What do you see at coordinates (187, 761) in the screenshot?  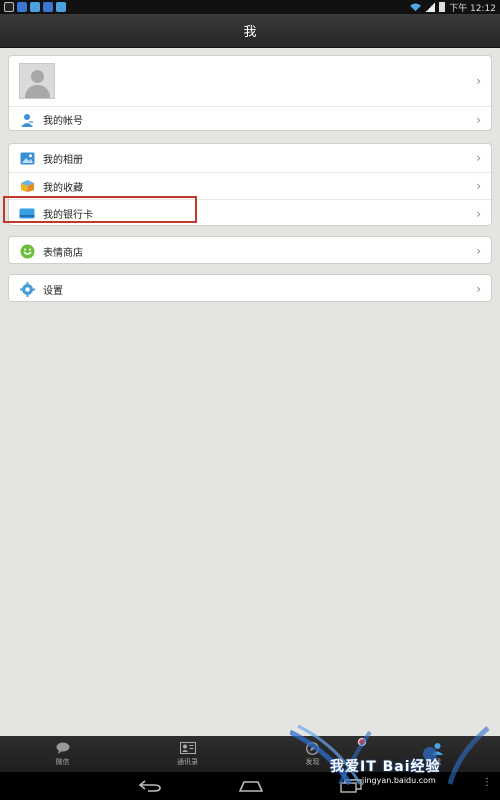 I see `tab-contacts-label: 通讯录` at bounding box center [187, 761].